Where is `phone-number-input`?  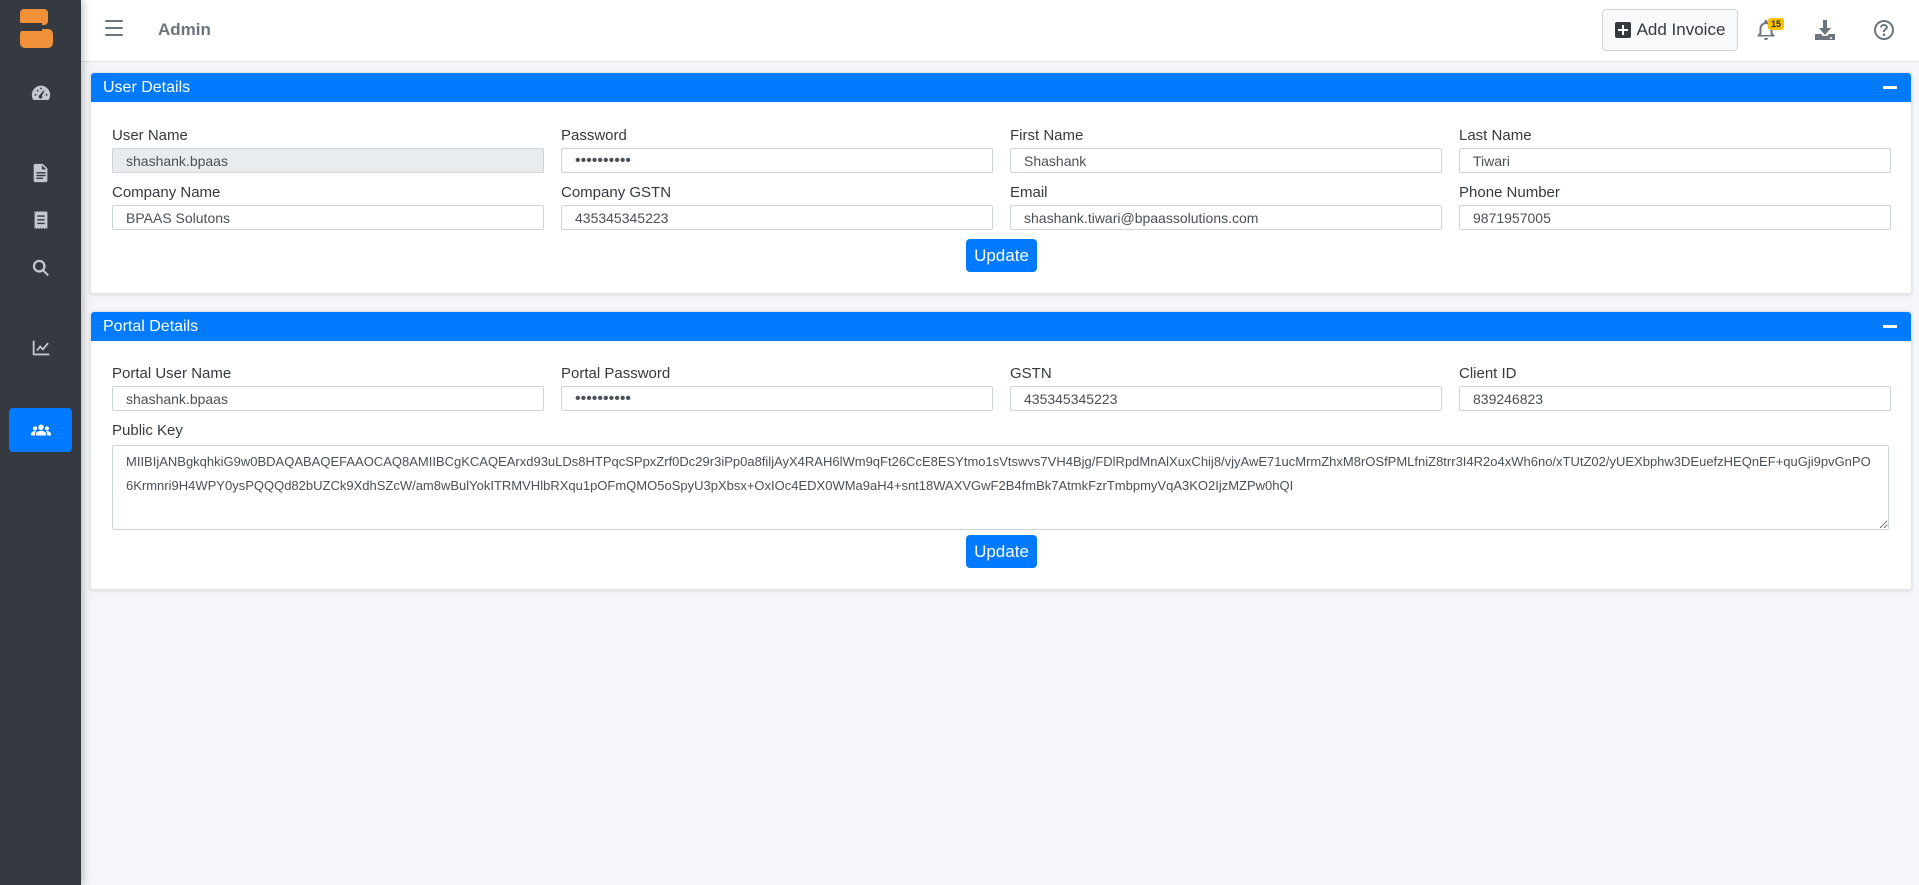
phone-number-input is located at coordinates (1675, 217).